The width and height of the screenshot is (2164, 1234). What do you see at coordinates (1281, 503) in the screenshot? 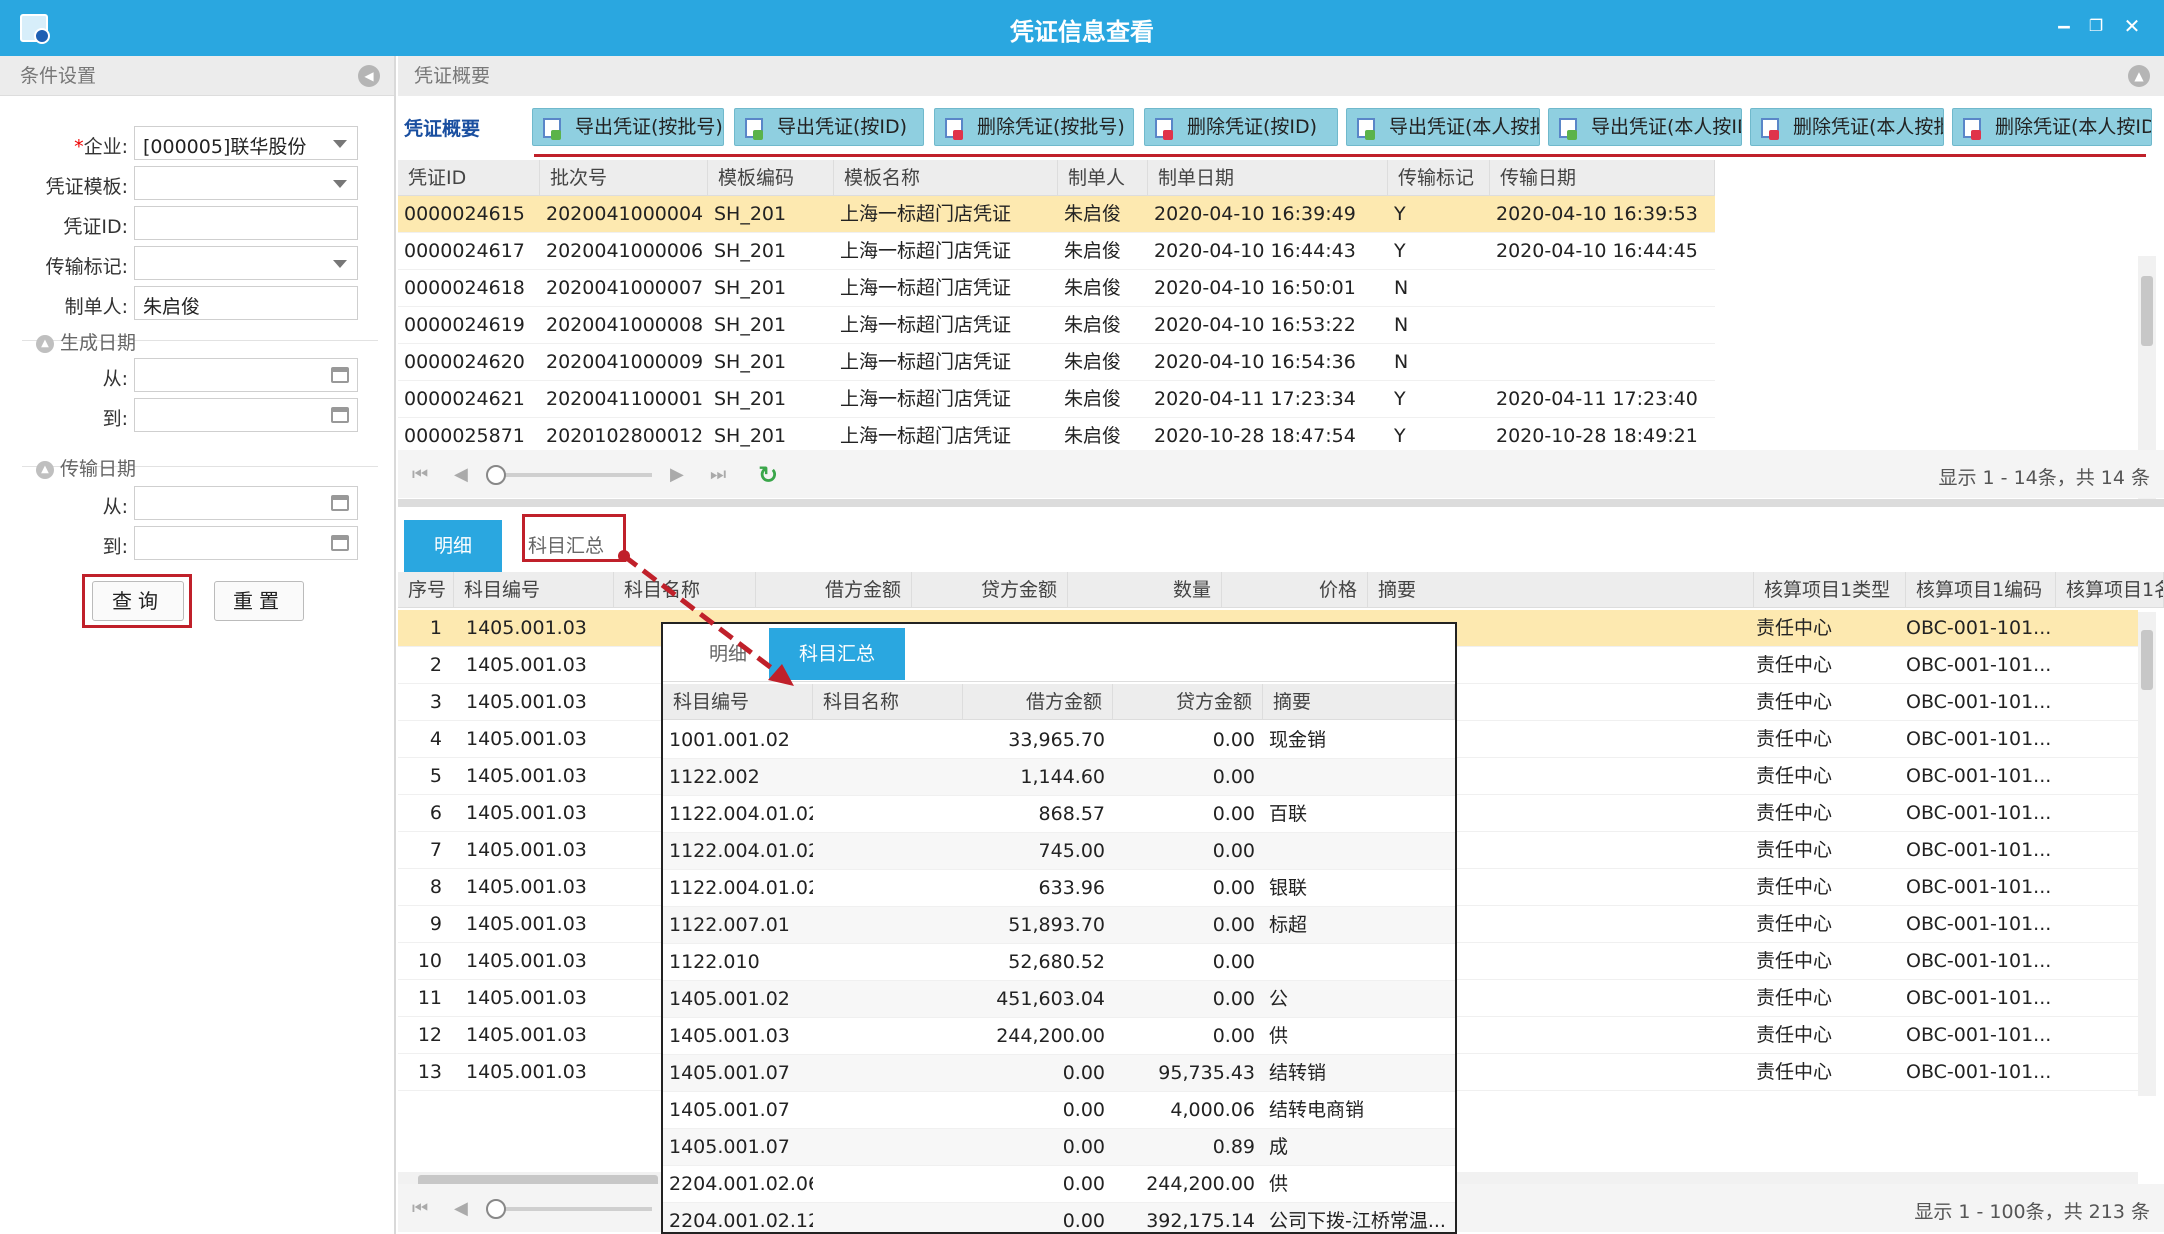
I see `panel-splitter` at bounding box center [1281, 503].